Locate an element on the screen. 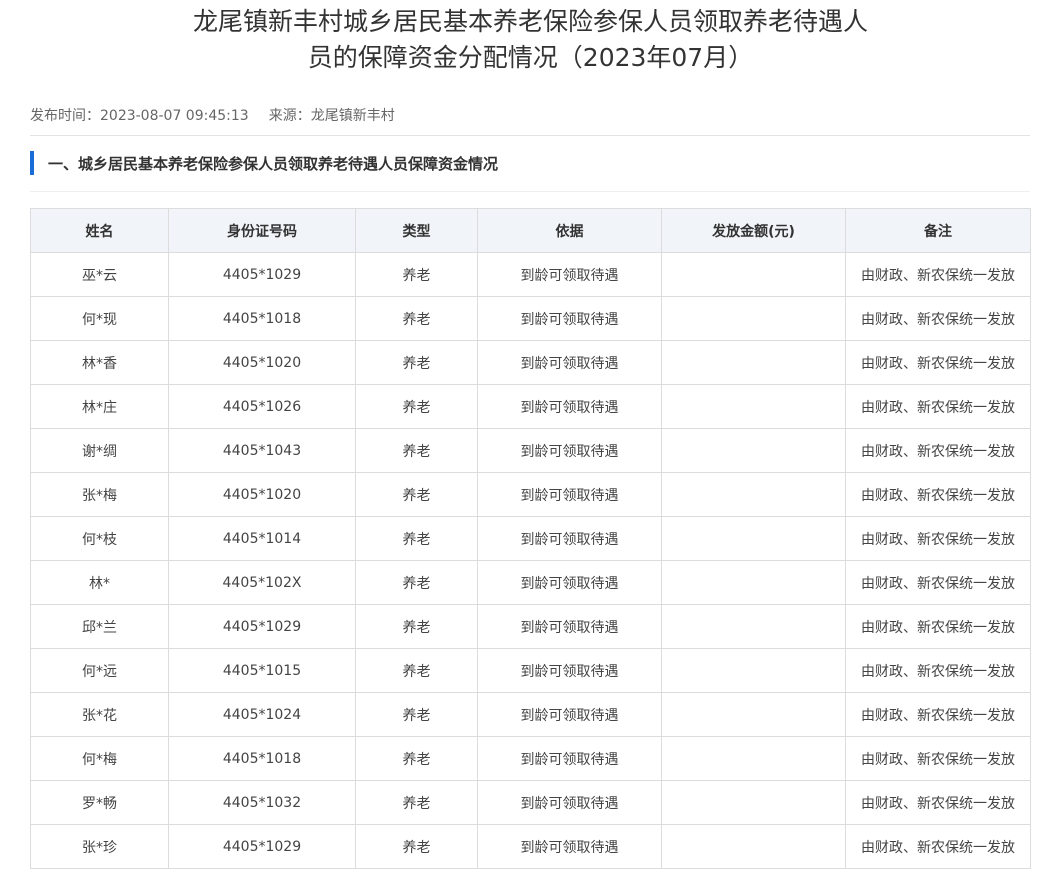 This screenshot has width=1061, height=878. source-label: 来源： is located at coordinates (289, 116).